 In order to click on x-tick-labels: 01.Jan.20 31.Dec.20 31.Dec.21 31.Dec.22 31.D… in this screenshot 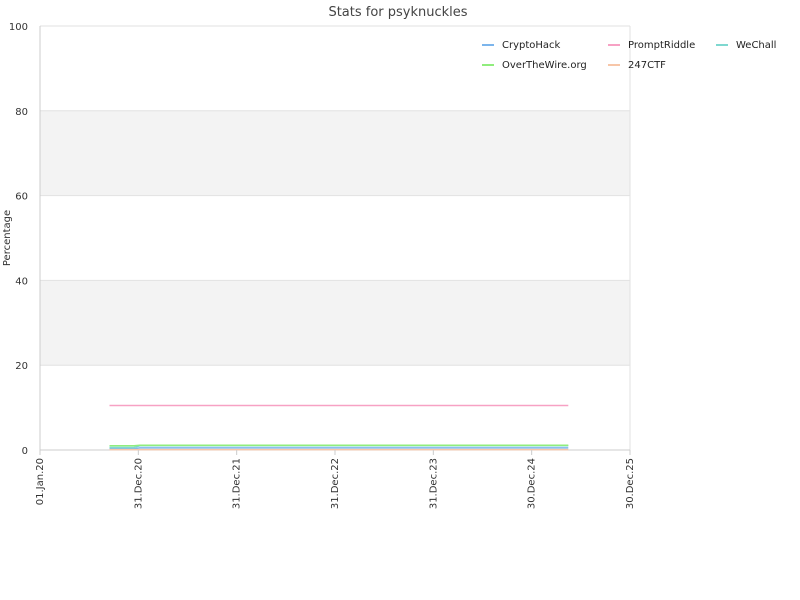, I will do `click(335, 479)`.